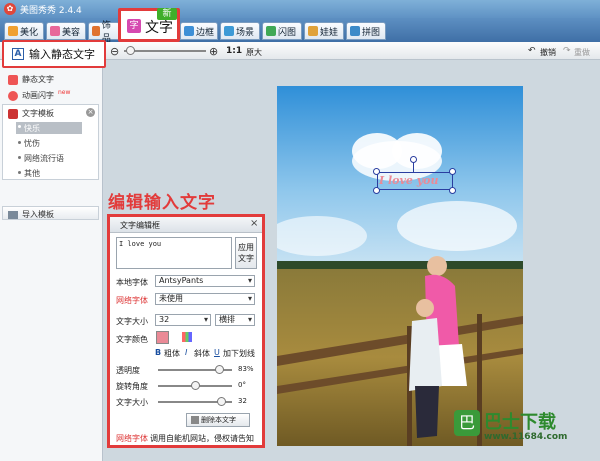 The image size is (600, 461). What do you see at coordinates (242, 401) in the screenshot?
I see `text-size-value: 32` at bounding box center [242, 401].